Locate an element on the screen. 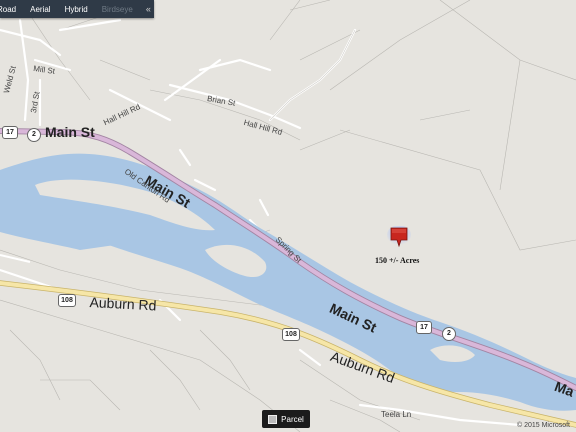 This screenshot has width=576, height=432. map-type-hybrid: Hybrid is located at coordinates (76, 9).